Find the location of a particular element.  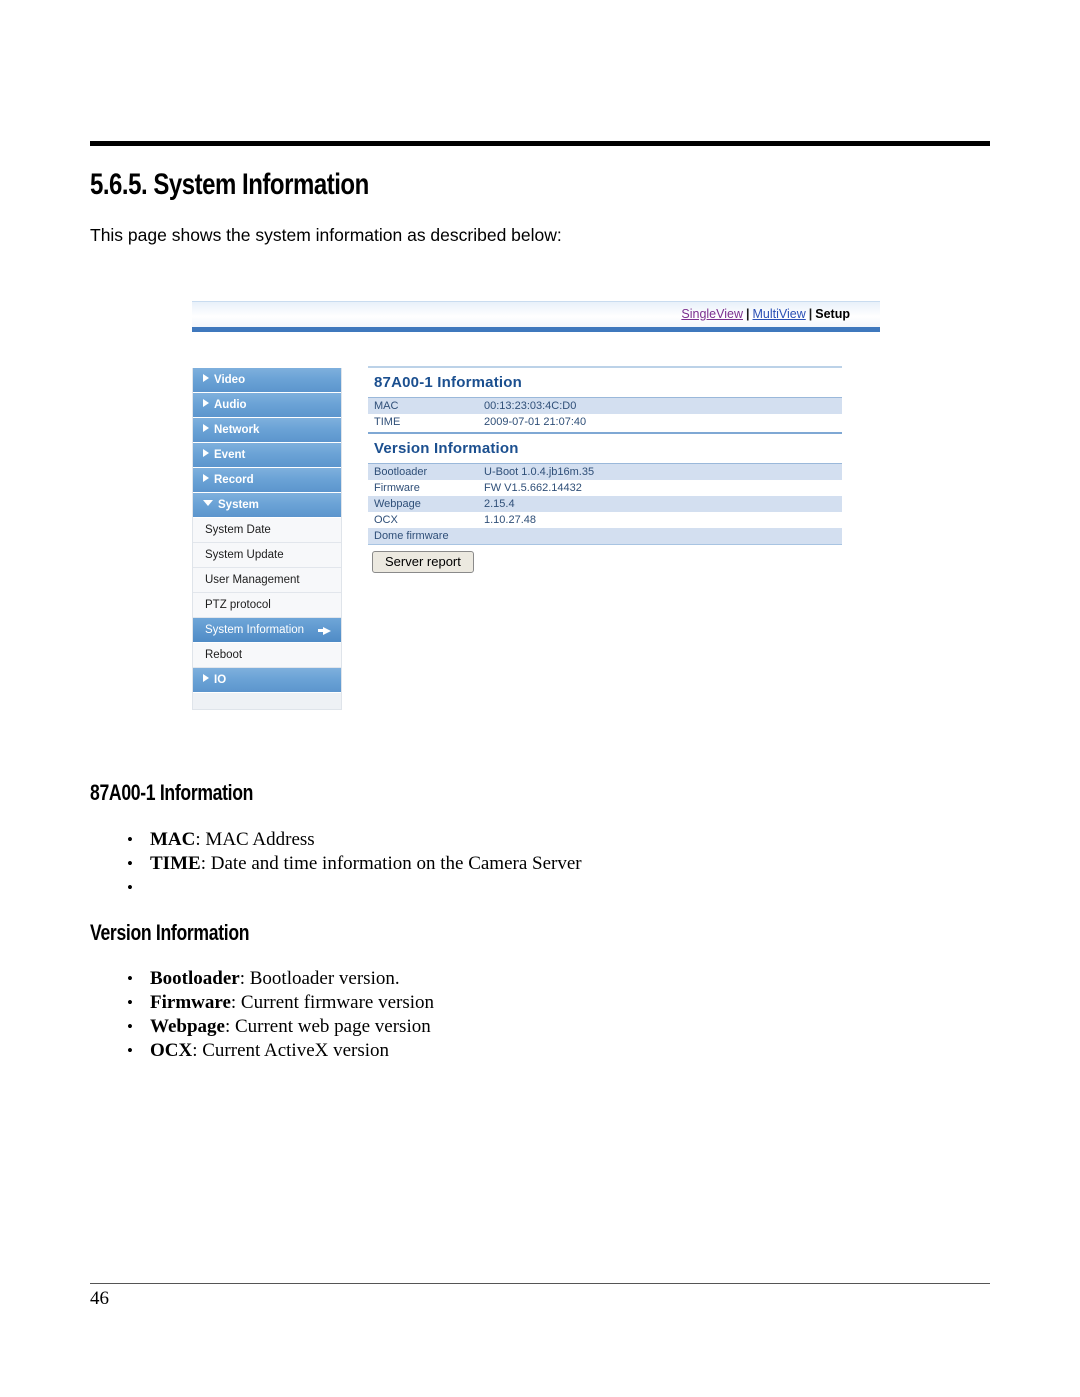

bullet-desc: : Current ActiveX version is located at coordinates (291, 1050).